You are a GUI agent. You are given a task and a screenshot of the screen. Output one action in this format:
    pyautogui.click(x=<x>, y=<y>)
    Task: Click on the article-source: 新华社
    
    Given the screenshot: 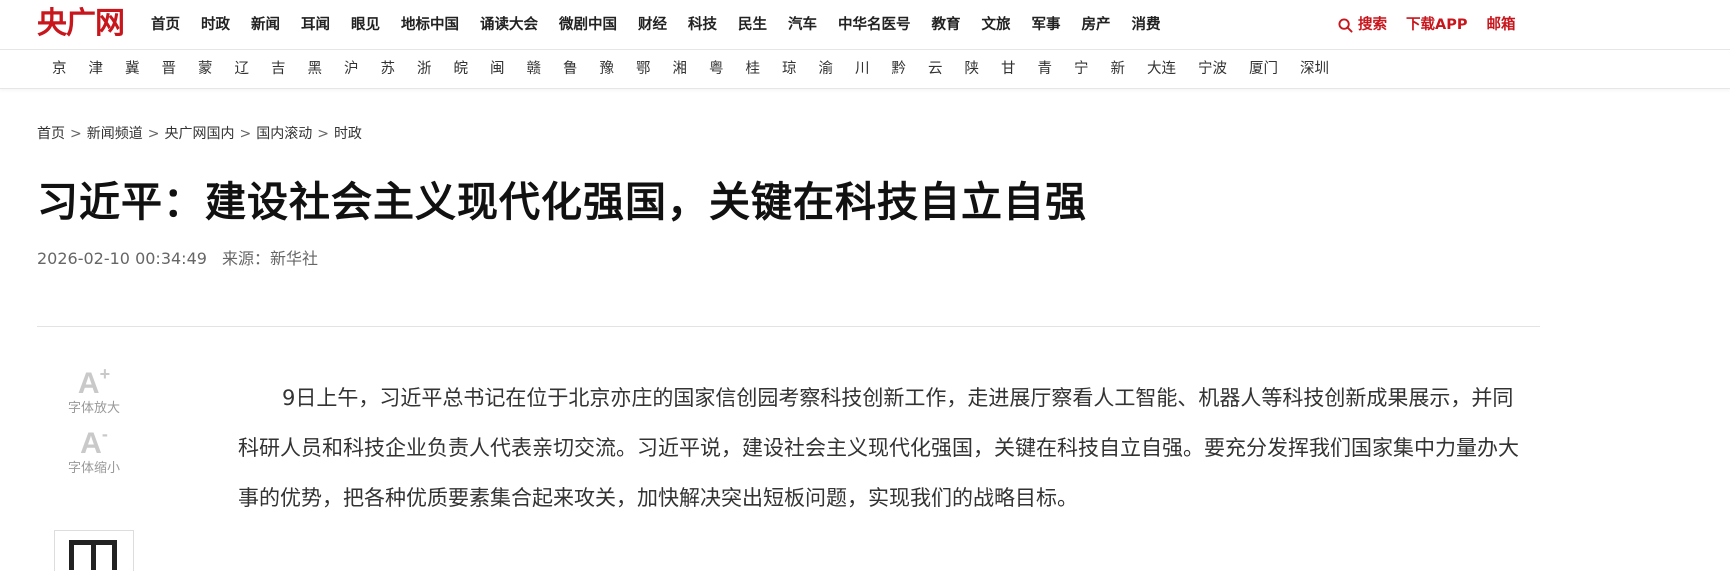 What is the action you would take?
    pyautogui.click(x=294, y=258)
    